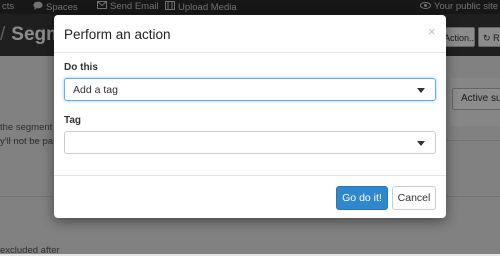  What do you see at coordinates (73, 120) in the screenshot?
I see `tag-label: Tag` at bounding box center [73, 120].